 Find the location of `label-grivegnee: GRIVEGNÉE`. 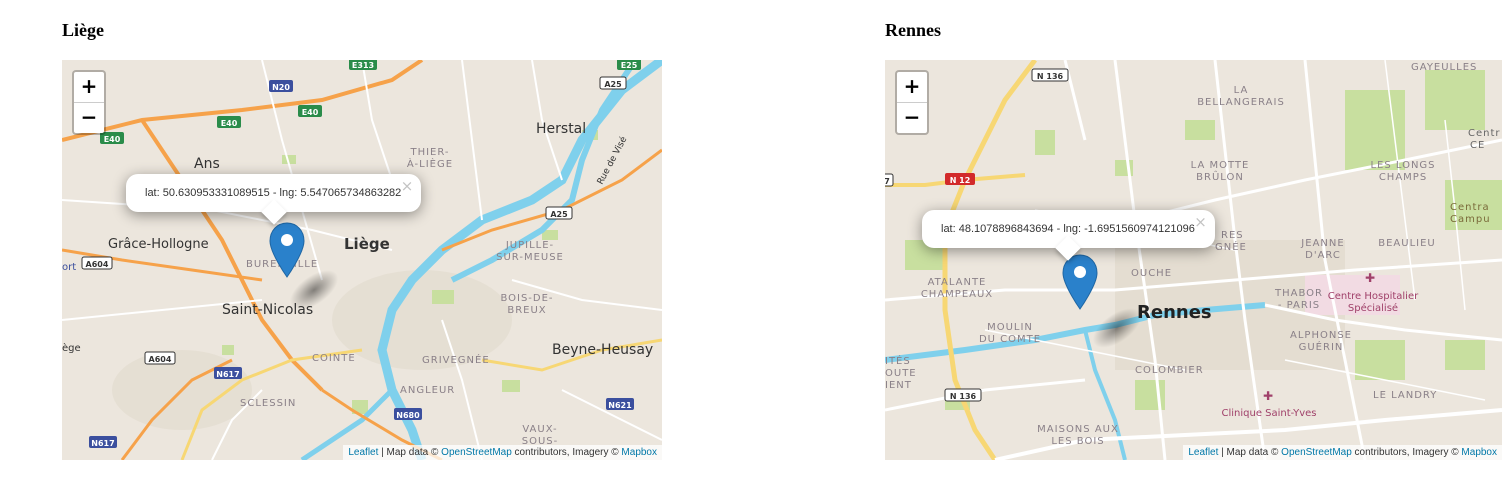

label-grivegnee: GRIVEGNÉE is located at coordinates (456, 359).